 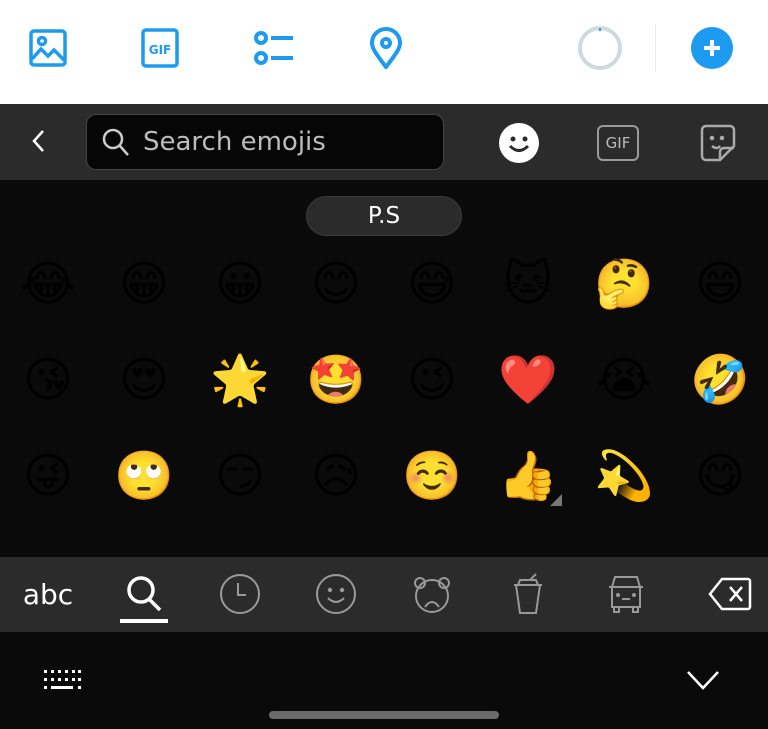 I want to click on gif-tab: GIF, so click(x=618, y=143).